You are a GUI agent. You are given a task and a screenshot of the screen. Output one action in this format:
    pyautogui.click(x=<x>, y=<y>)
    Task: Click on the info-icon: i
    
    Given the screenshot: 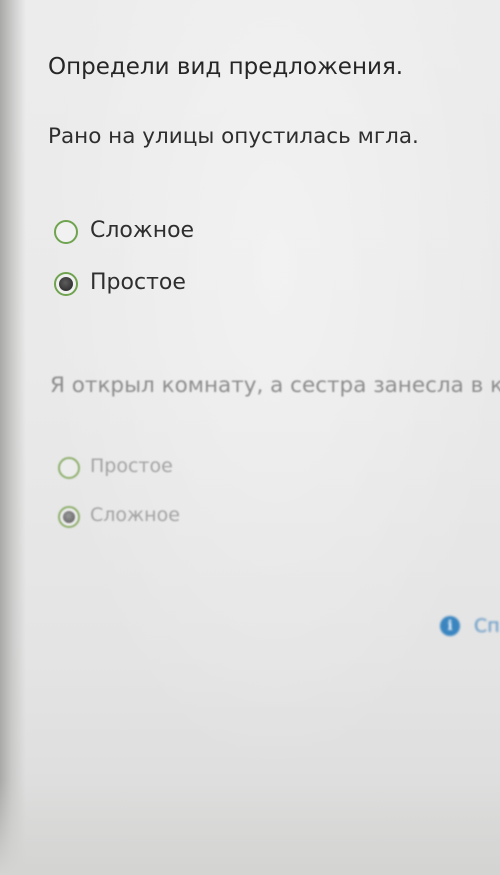 What is the action you would take?
    pyautogui.click(x=450, y=626)
    